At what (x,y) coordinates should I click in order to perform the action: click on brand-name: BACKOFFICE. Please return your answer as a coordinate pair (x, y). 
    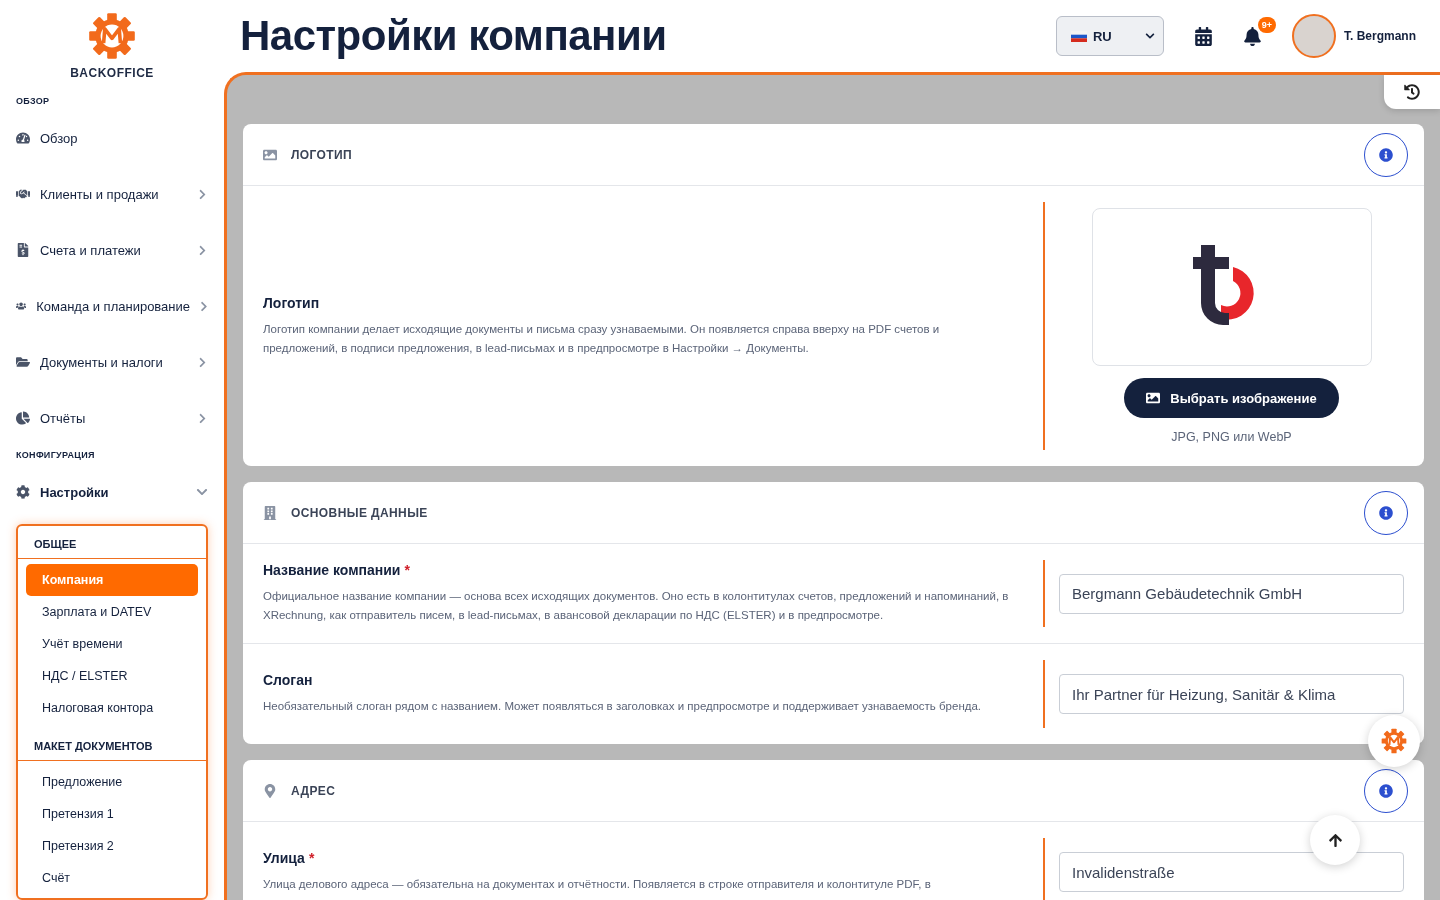
    Looking at the image, I should click on (112, 73).